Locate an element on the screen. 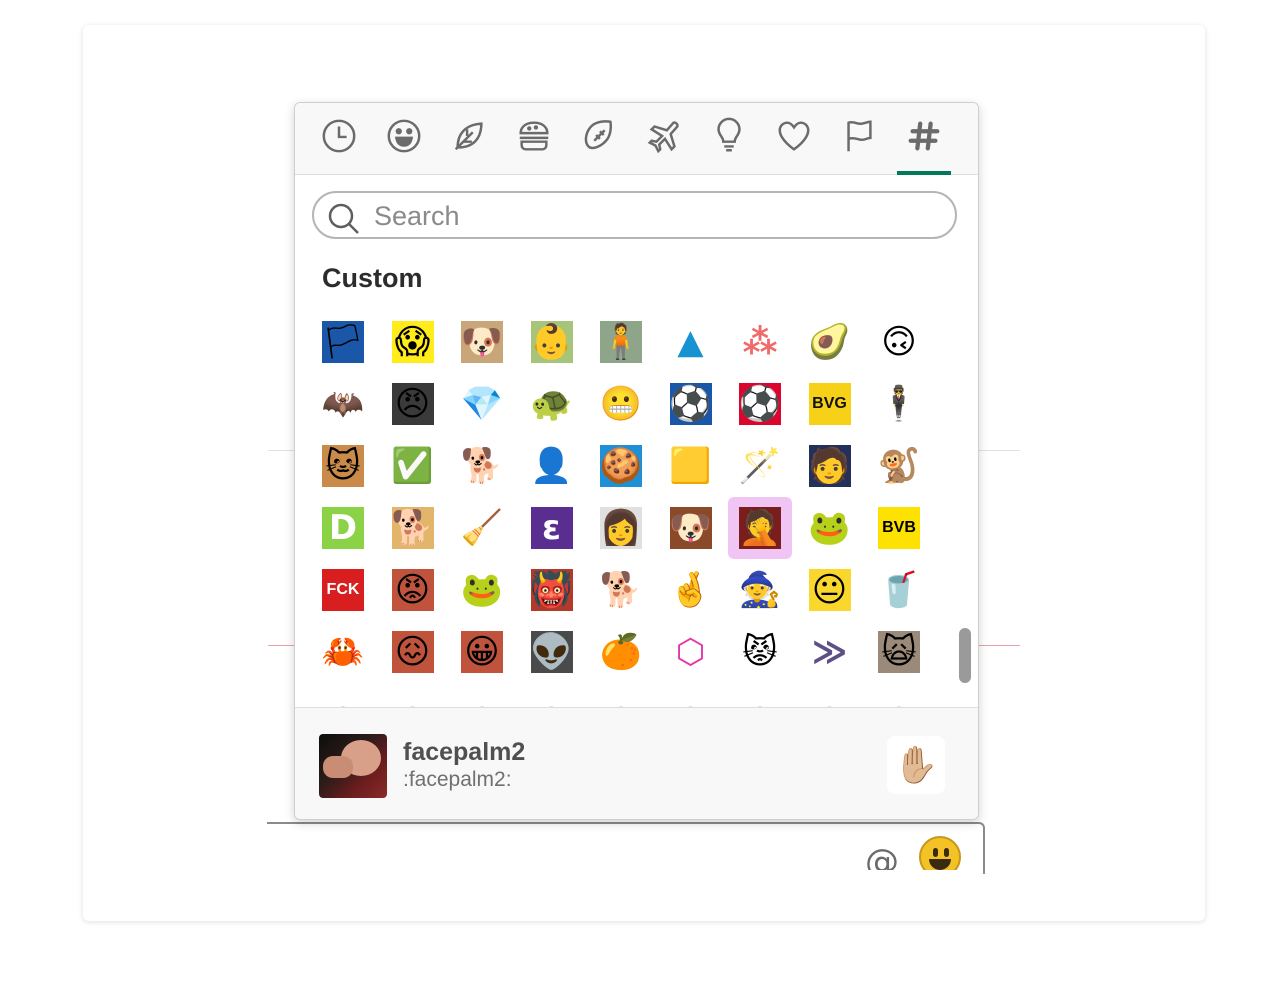  emoji-hertha-flag: 🏳 is located at coordinates (343, 342).